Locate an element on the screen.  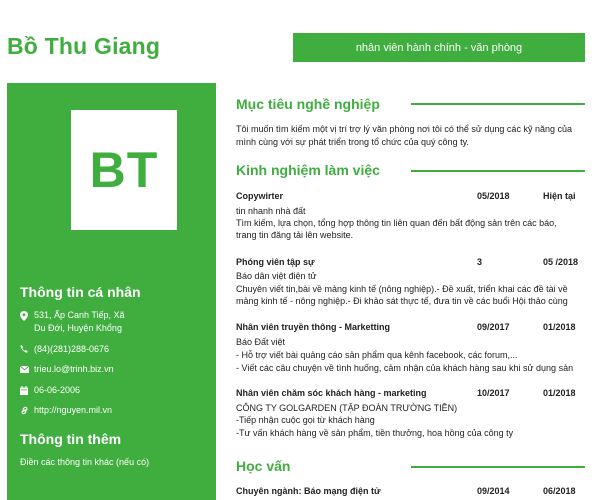
phone-text: (84)(281)288-0676 is located at coordinates (72, 349).